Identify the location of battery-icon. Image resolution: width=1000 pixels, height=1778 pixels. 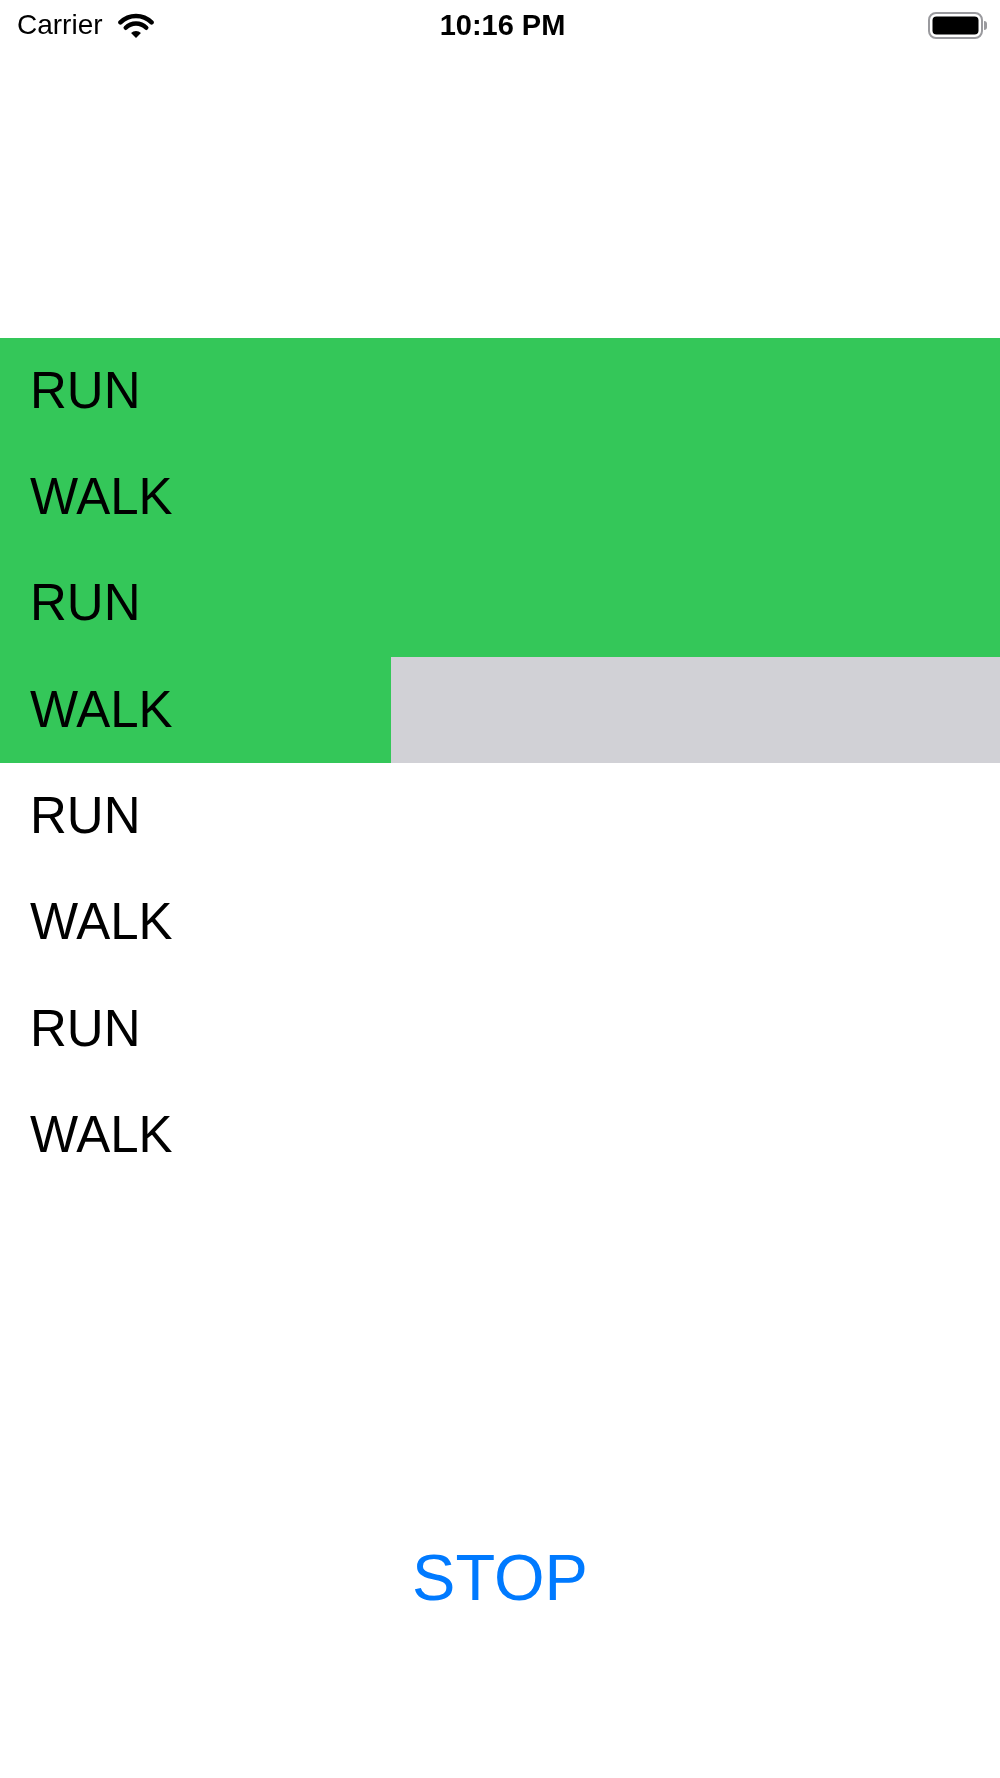
(958, 25).